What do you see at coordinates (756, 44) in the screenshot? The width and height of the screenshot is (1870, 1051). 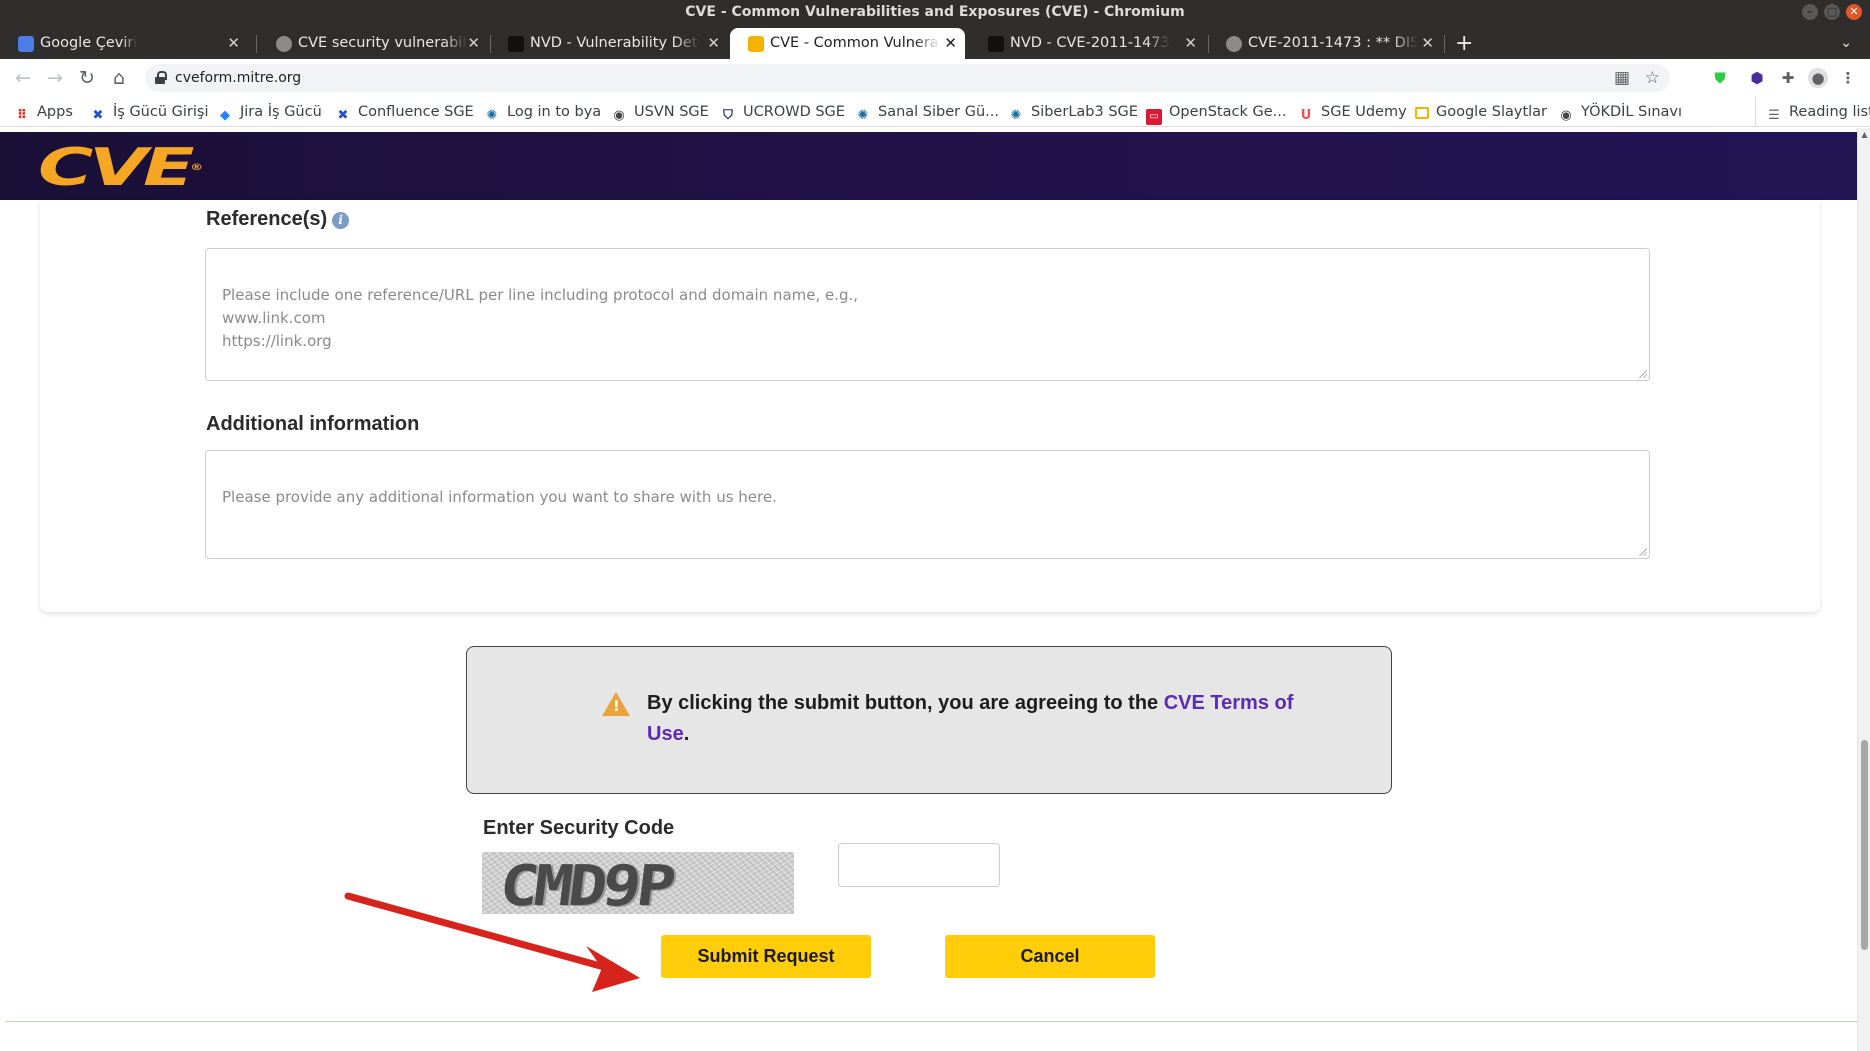 I see `cve-icon` at bounding box center [756, 44].